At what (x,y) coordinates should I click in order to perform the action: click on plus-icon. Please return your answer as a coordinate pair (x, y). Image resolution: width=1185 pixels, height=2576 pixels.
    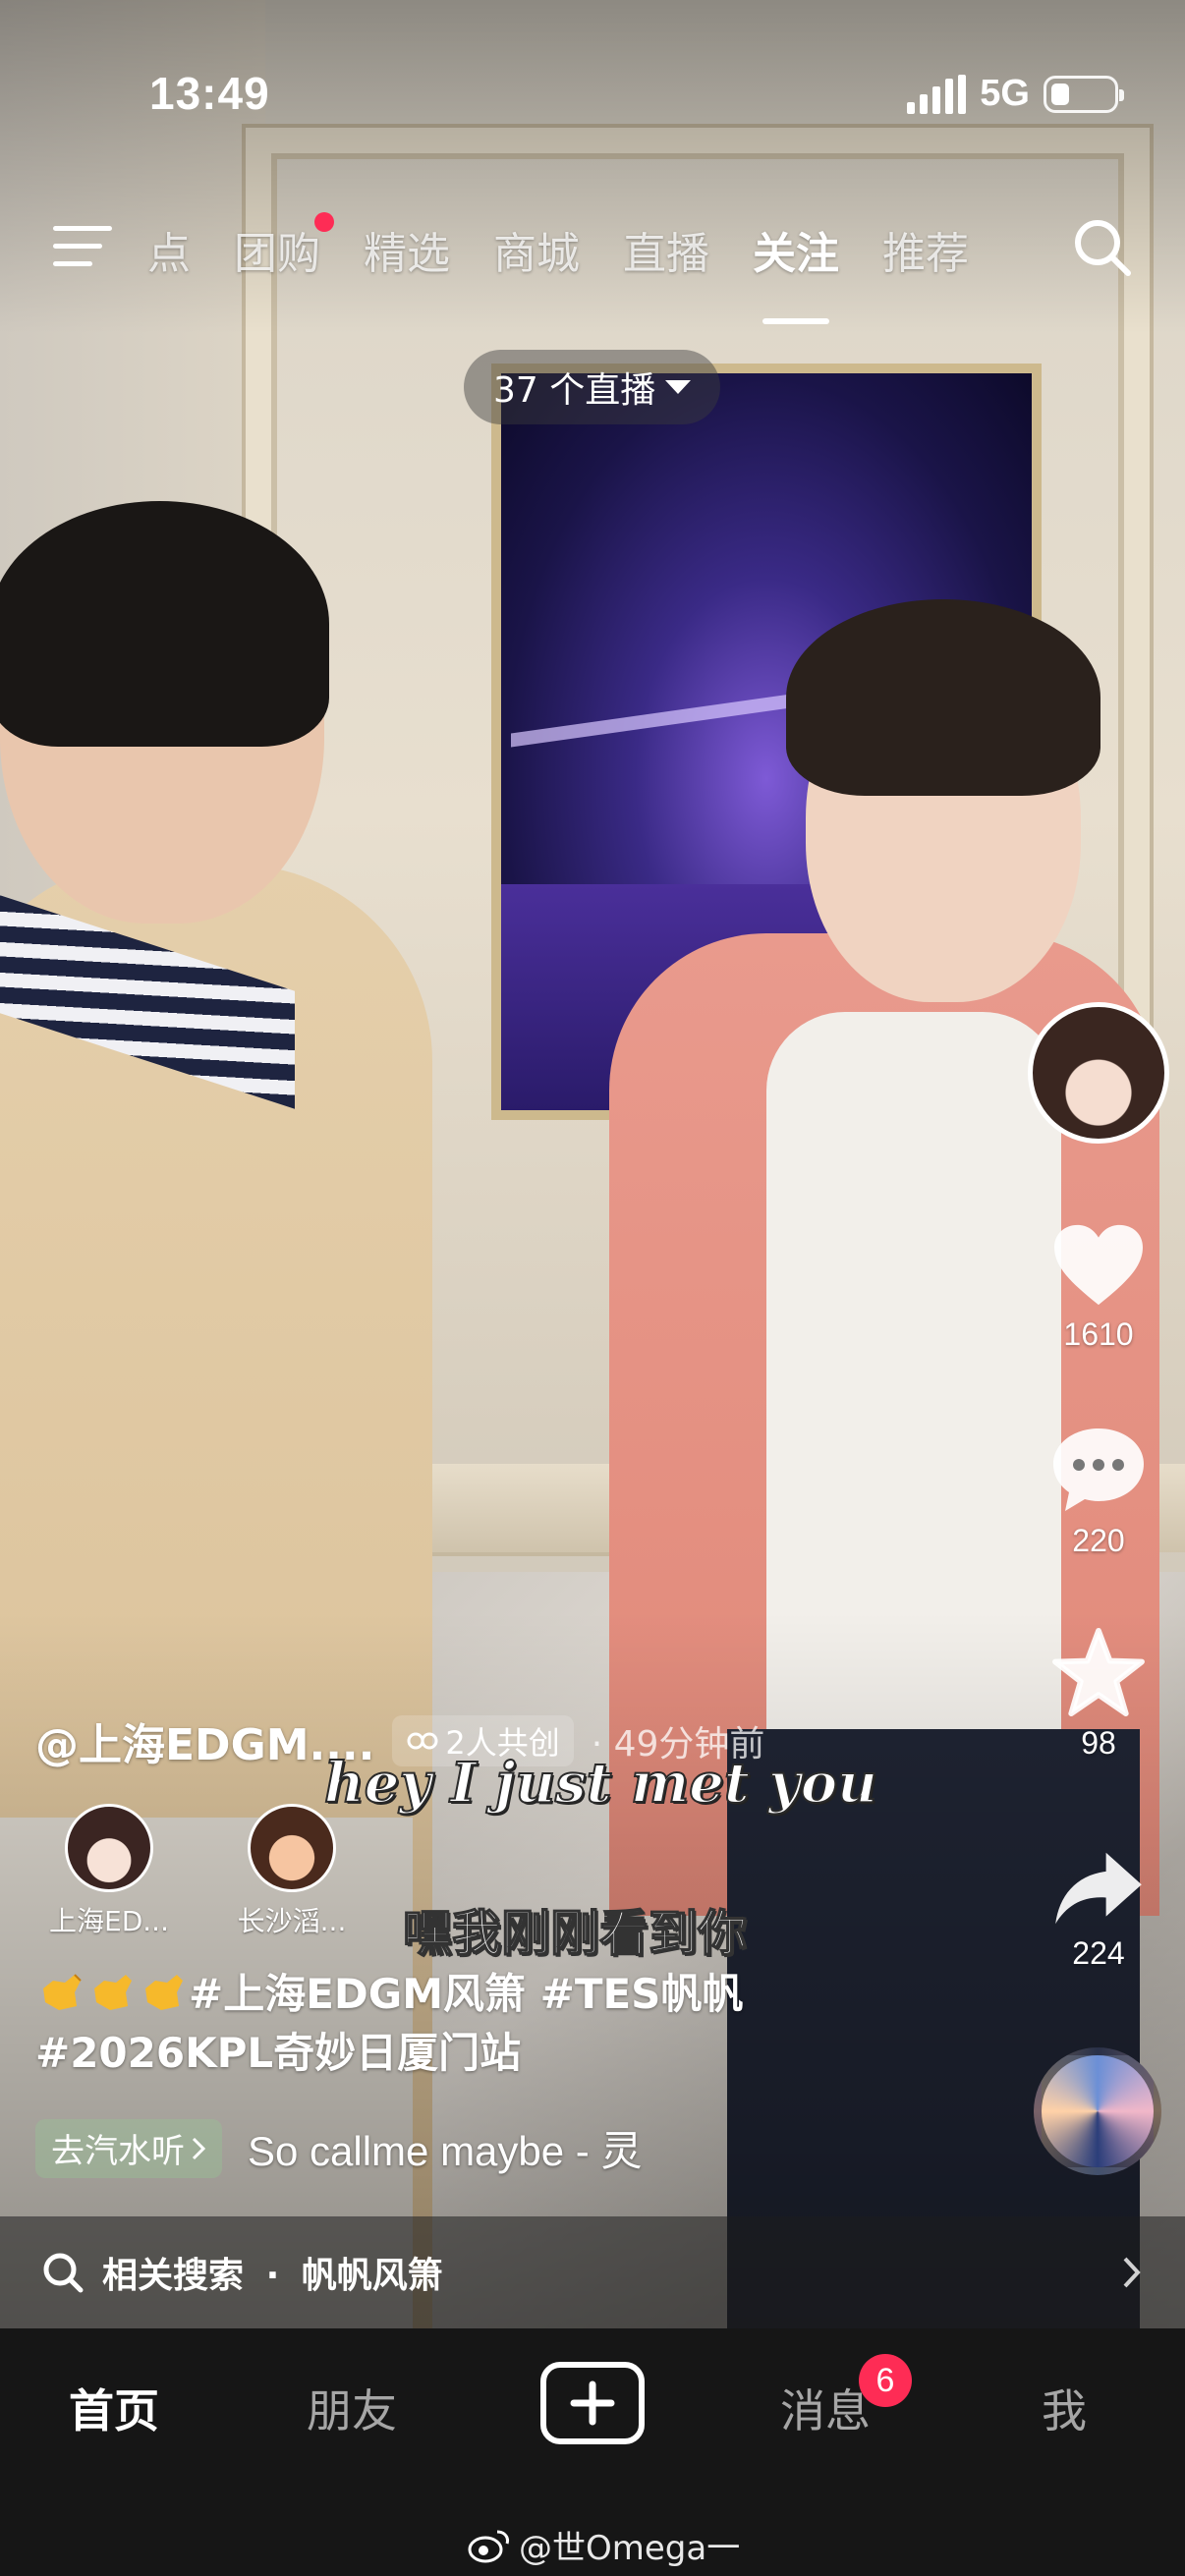
    Looking at the image, I should click on (592, 2403).